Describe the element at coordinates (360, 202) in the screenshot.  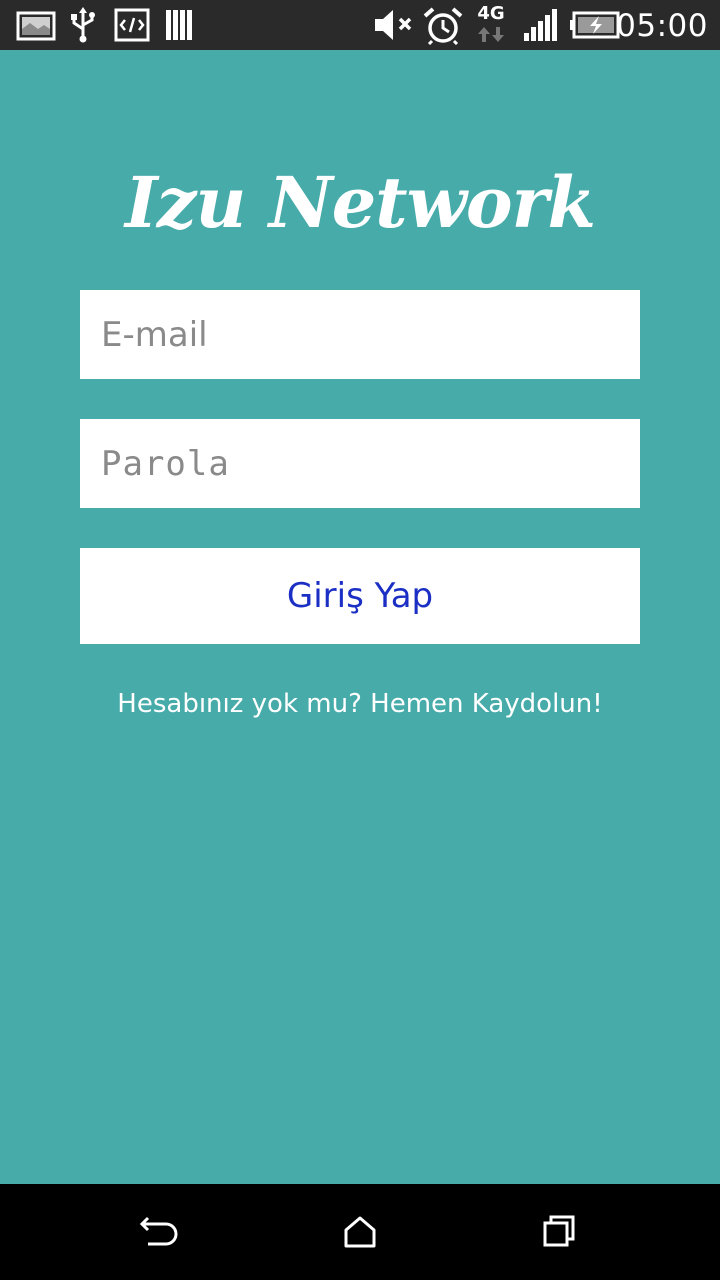
I see `app-title: Izu Network` at that location.